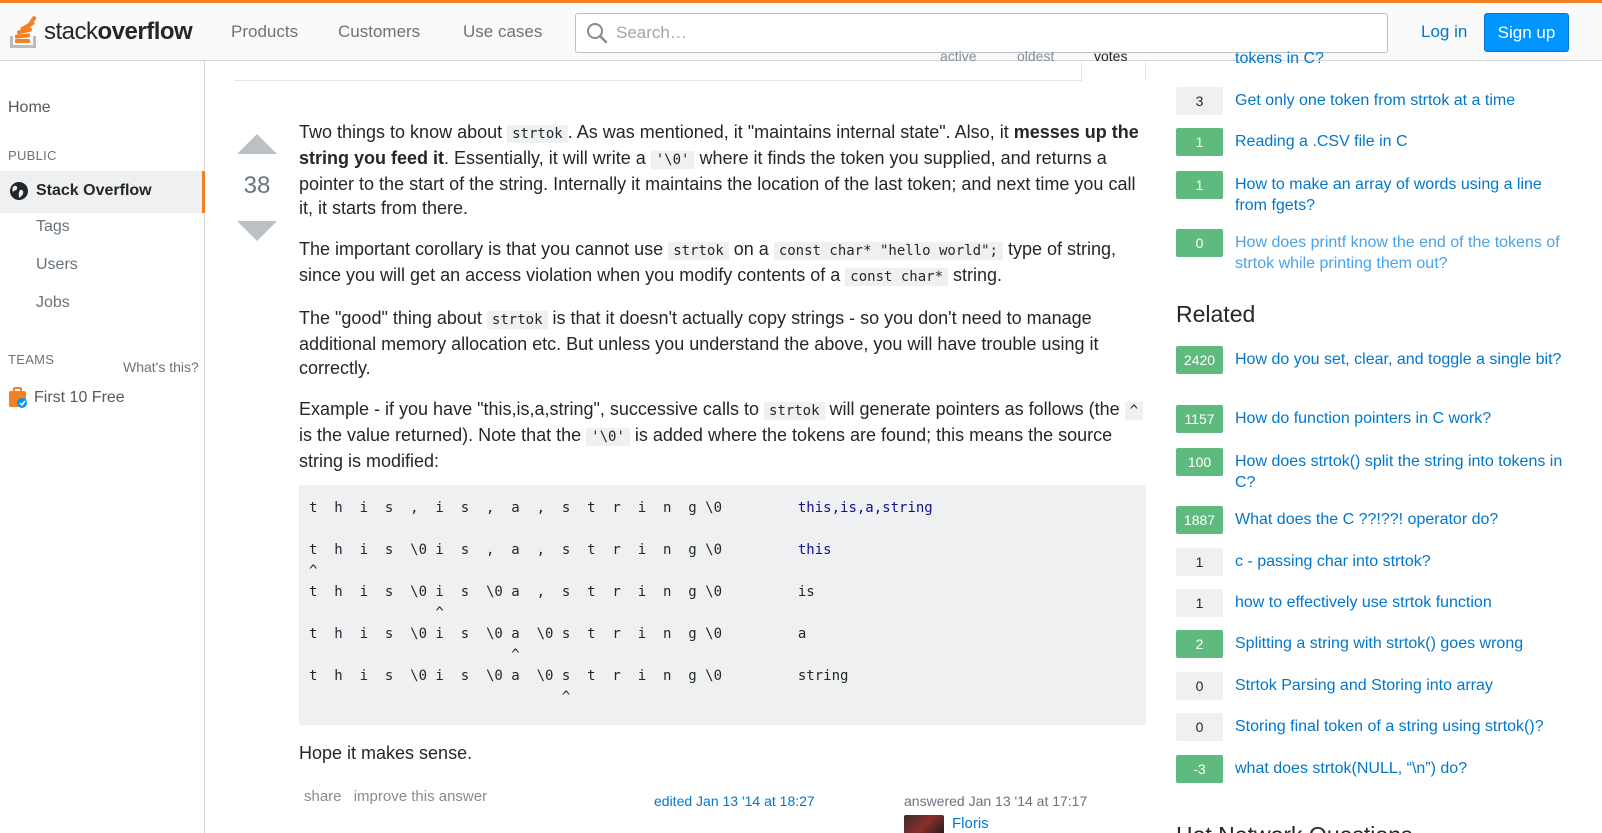  What do you see at coordinates (161, 367) in the screenshot?
I see `whats-this-link: What's this?` at bounding box center [161, 367].